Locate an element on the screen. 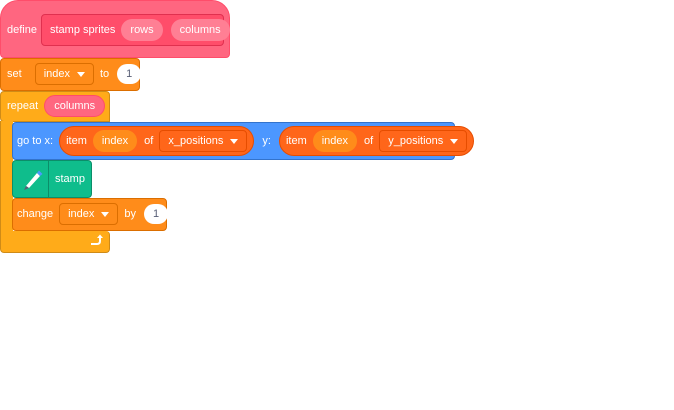 The image size is (674, 410). repeat-row: repeat columns is located at coordinates (56, 106).